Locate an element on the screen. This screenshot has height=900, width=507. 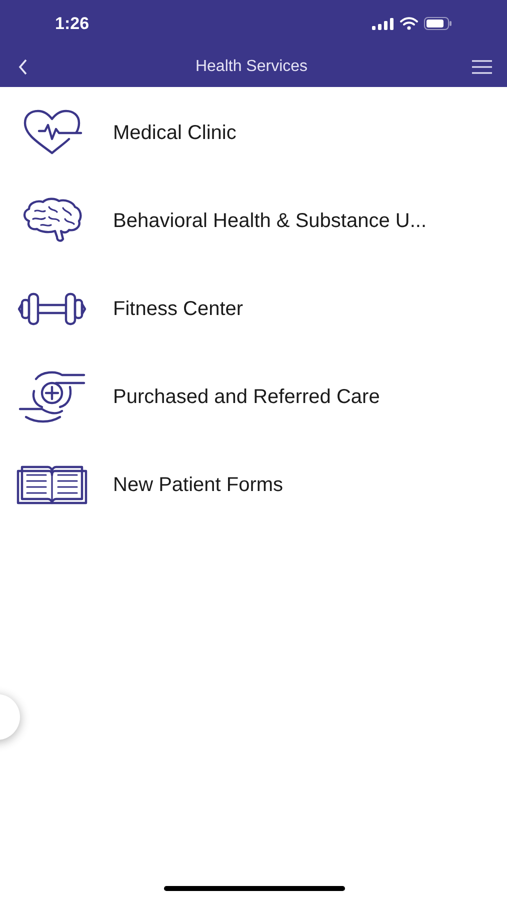
menu-icon is located at coordinates (482, 67).